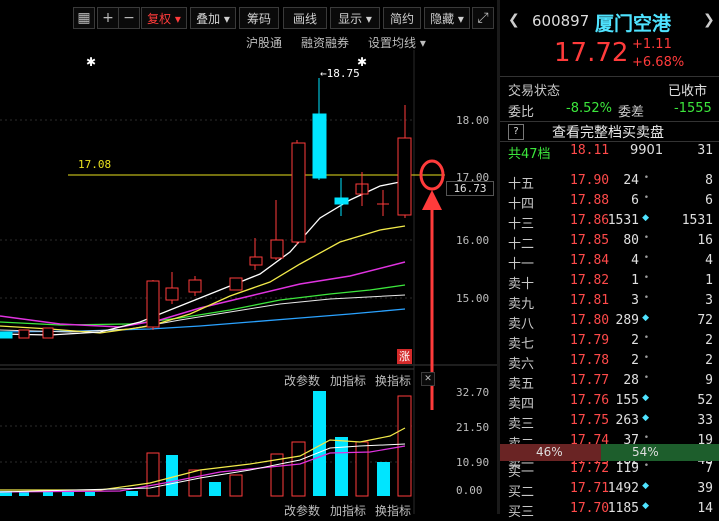 The image size is (719, 521). I want to click on chart-toolbar: ▦ + − 复权 ▾ 叠加 ▾ 筹码 画线 显示 ▾ 简约 隐藏 ▾ ⤢, so click(248, 17).